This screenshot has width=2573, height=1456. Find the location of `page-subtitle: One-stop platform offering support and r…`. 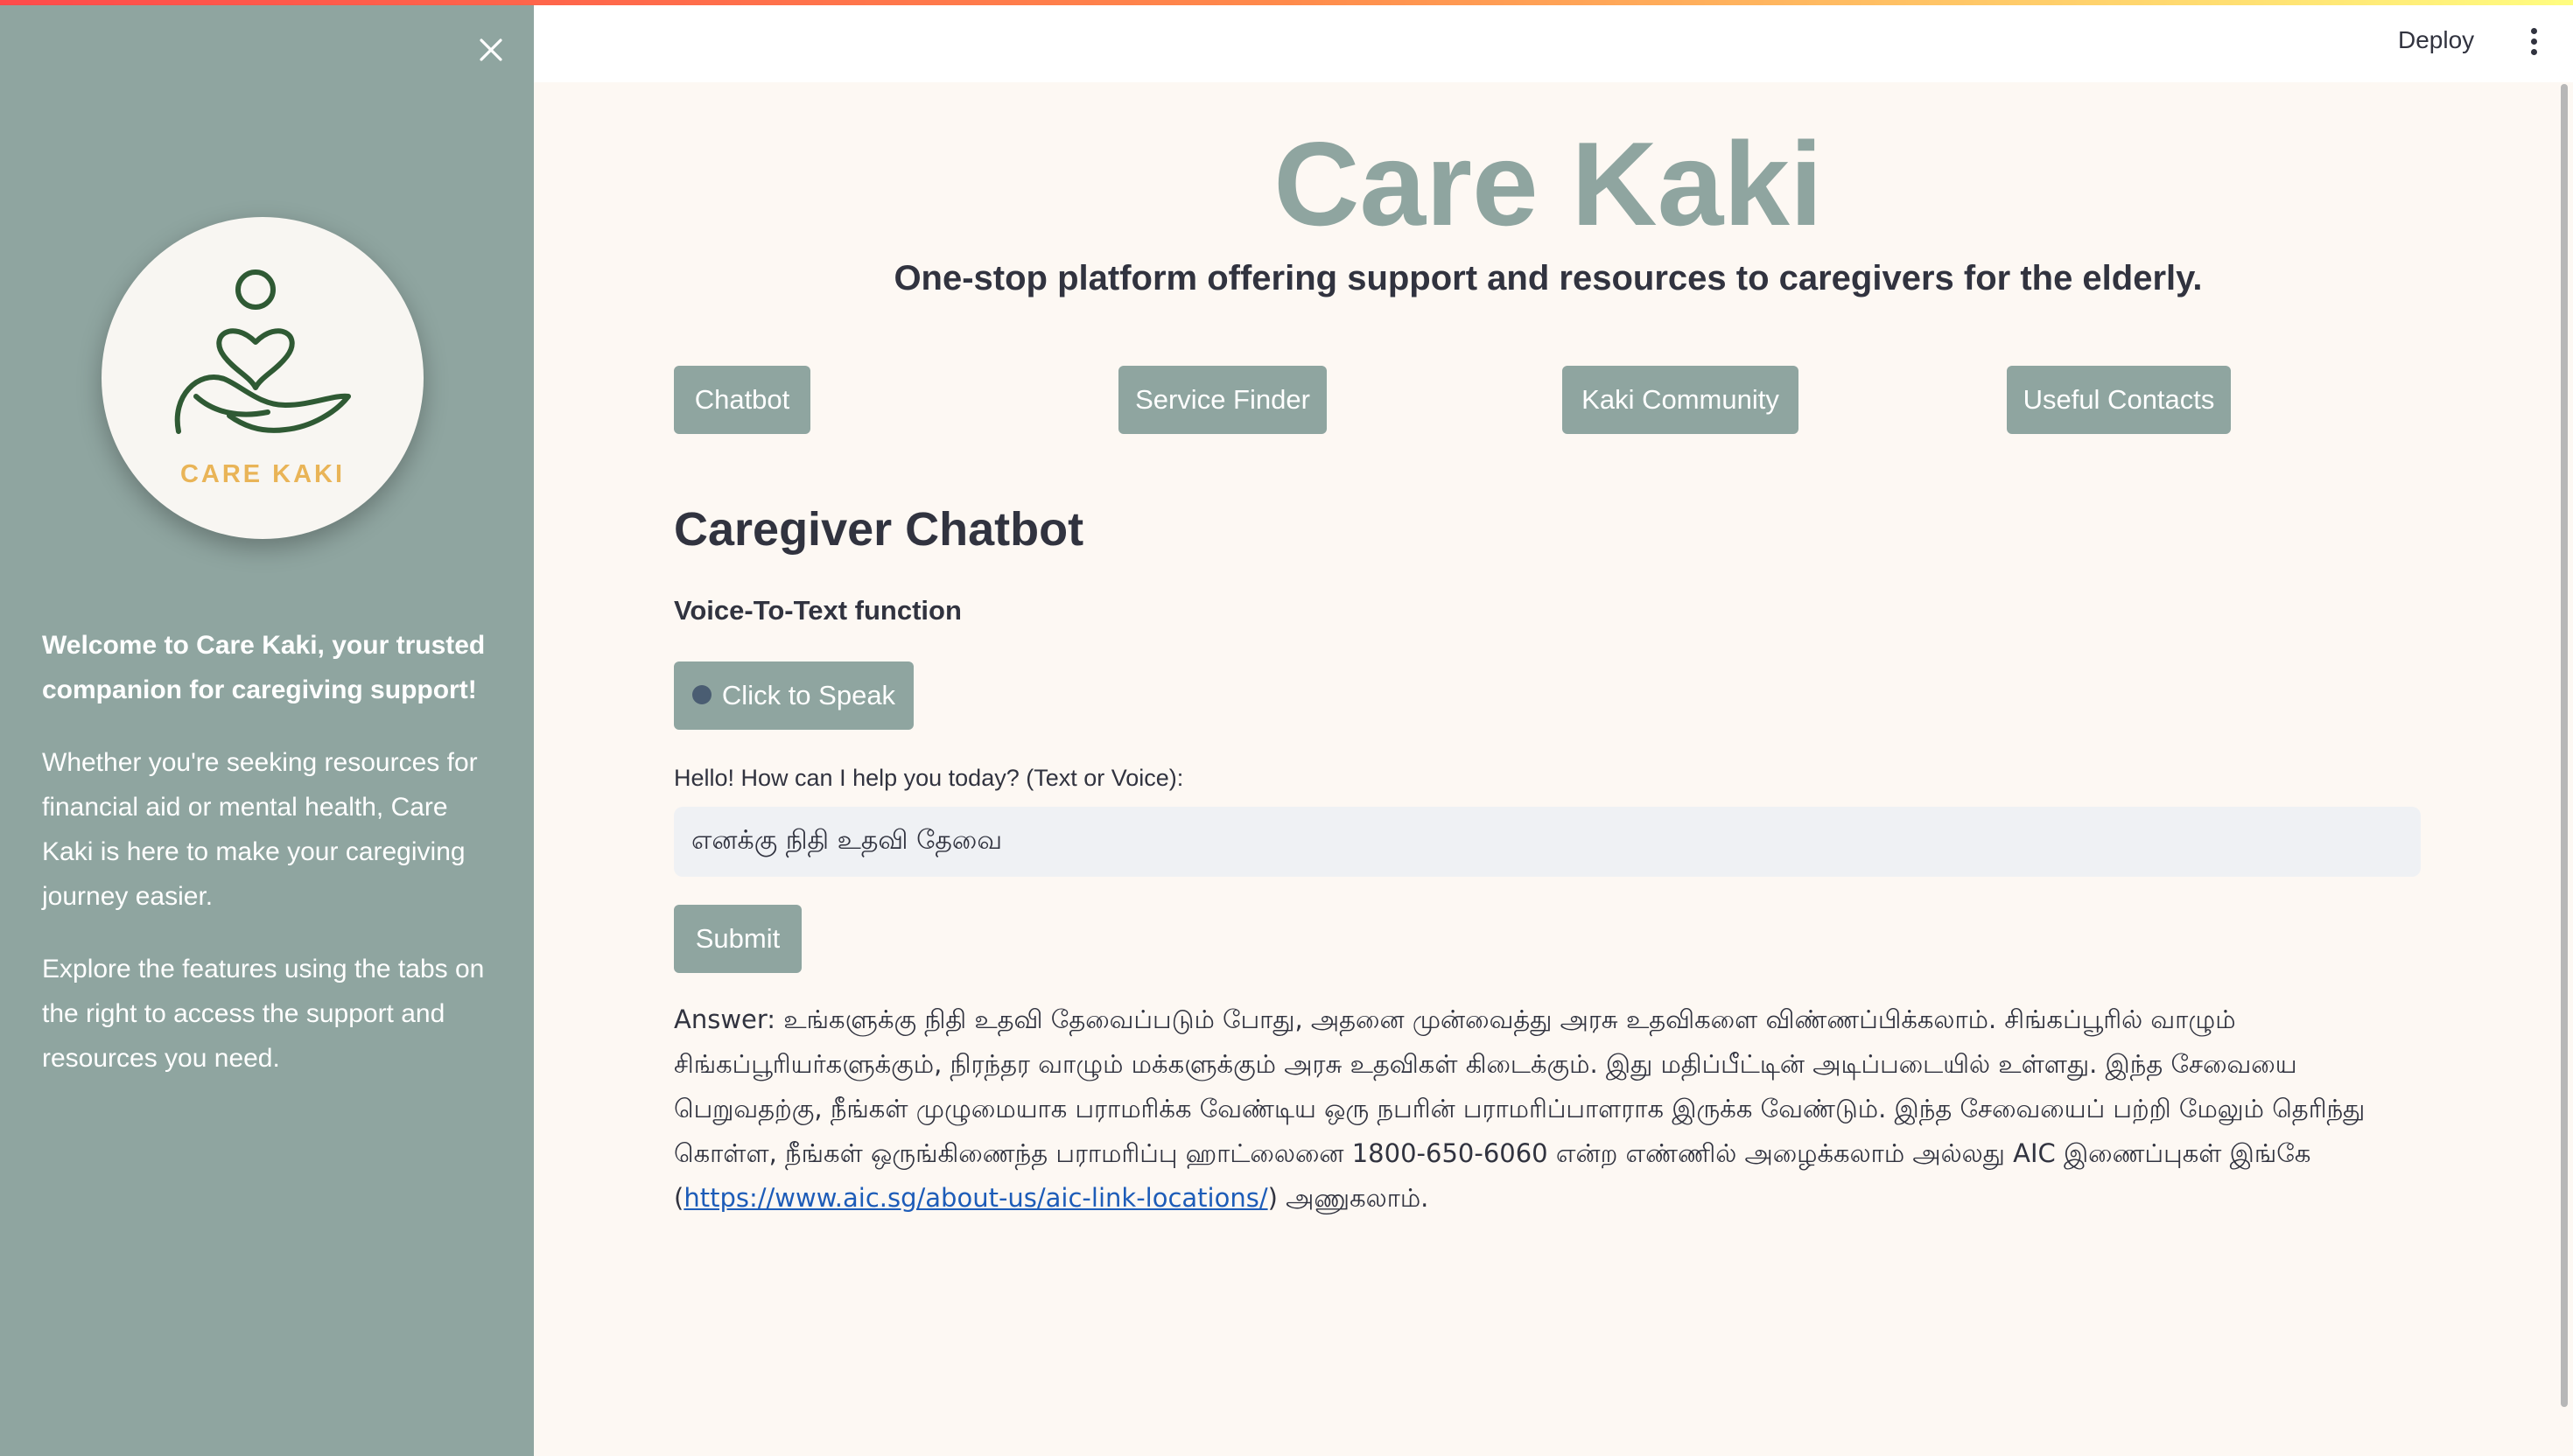

page-subtitle: One-stop platform offering support and r… is located at coordinates (1548, 278).